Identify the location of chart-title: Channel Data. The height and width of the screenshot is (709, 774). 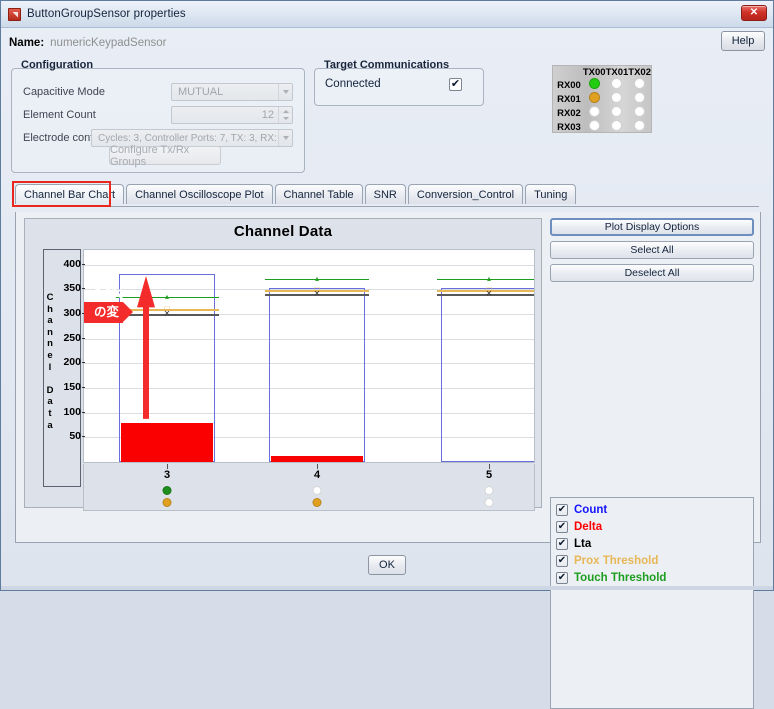
(283, 231).